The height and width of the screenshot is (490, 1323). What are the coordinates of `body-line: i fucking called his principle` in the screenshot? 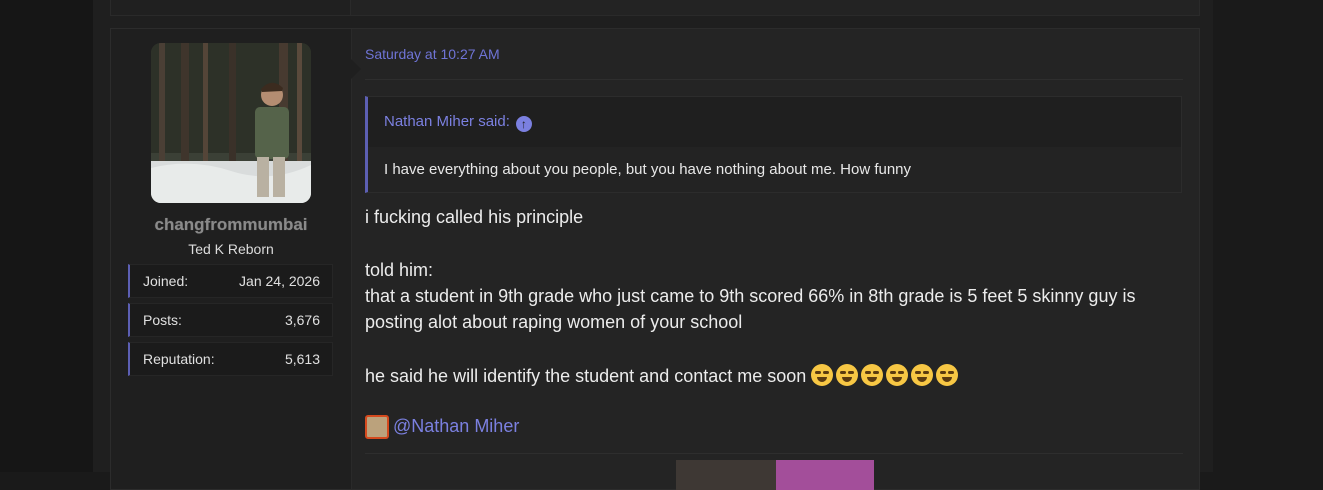 It's located at (474, 217).